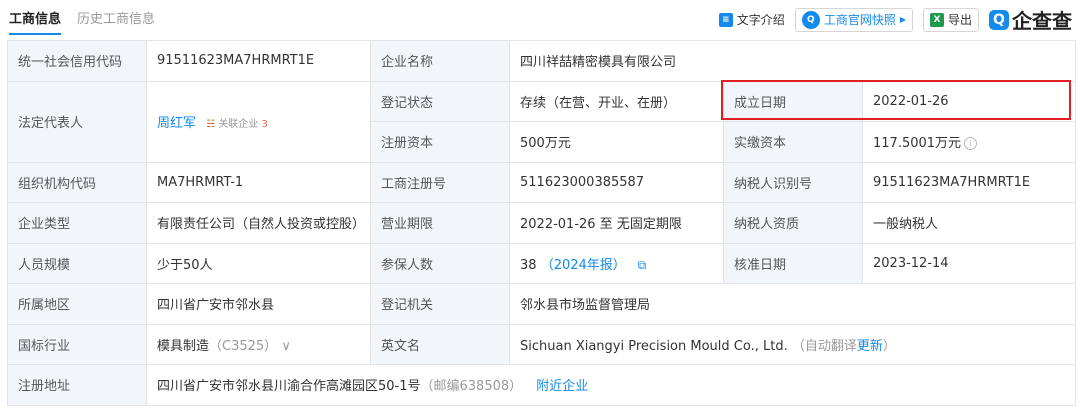 The image size is (1080, 410). I want to click on credit-code-label: 统一社会信用代码, so click(77, 61).